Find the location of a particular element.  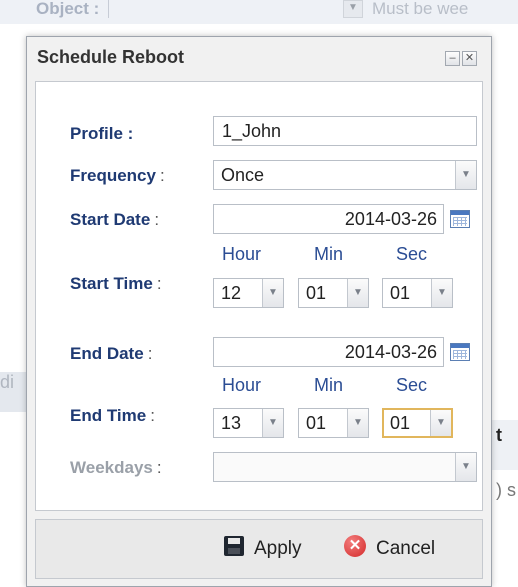

start-min-value: 01 is located at coordinates (316, 293).